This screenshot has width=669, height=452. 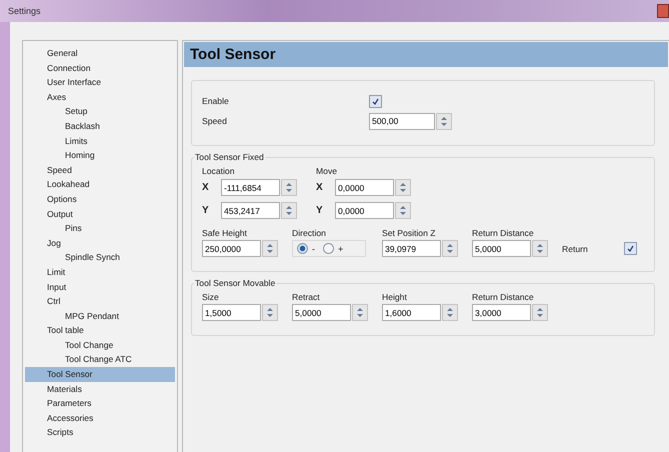 What do you see at coordinates (100, 53) in the screenshot?
I see `sidebar-item: General` at bounding box center [100, 53].